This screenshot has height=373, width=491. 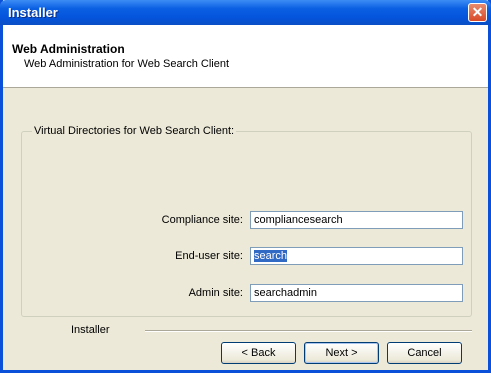 I want to click on footer-divider, so click(x=308, y=331).